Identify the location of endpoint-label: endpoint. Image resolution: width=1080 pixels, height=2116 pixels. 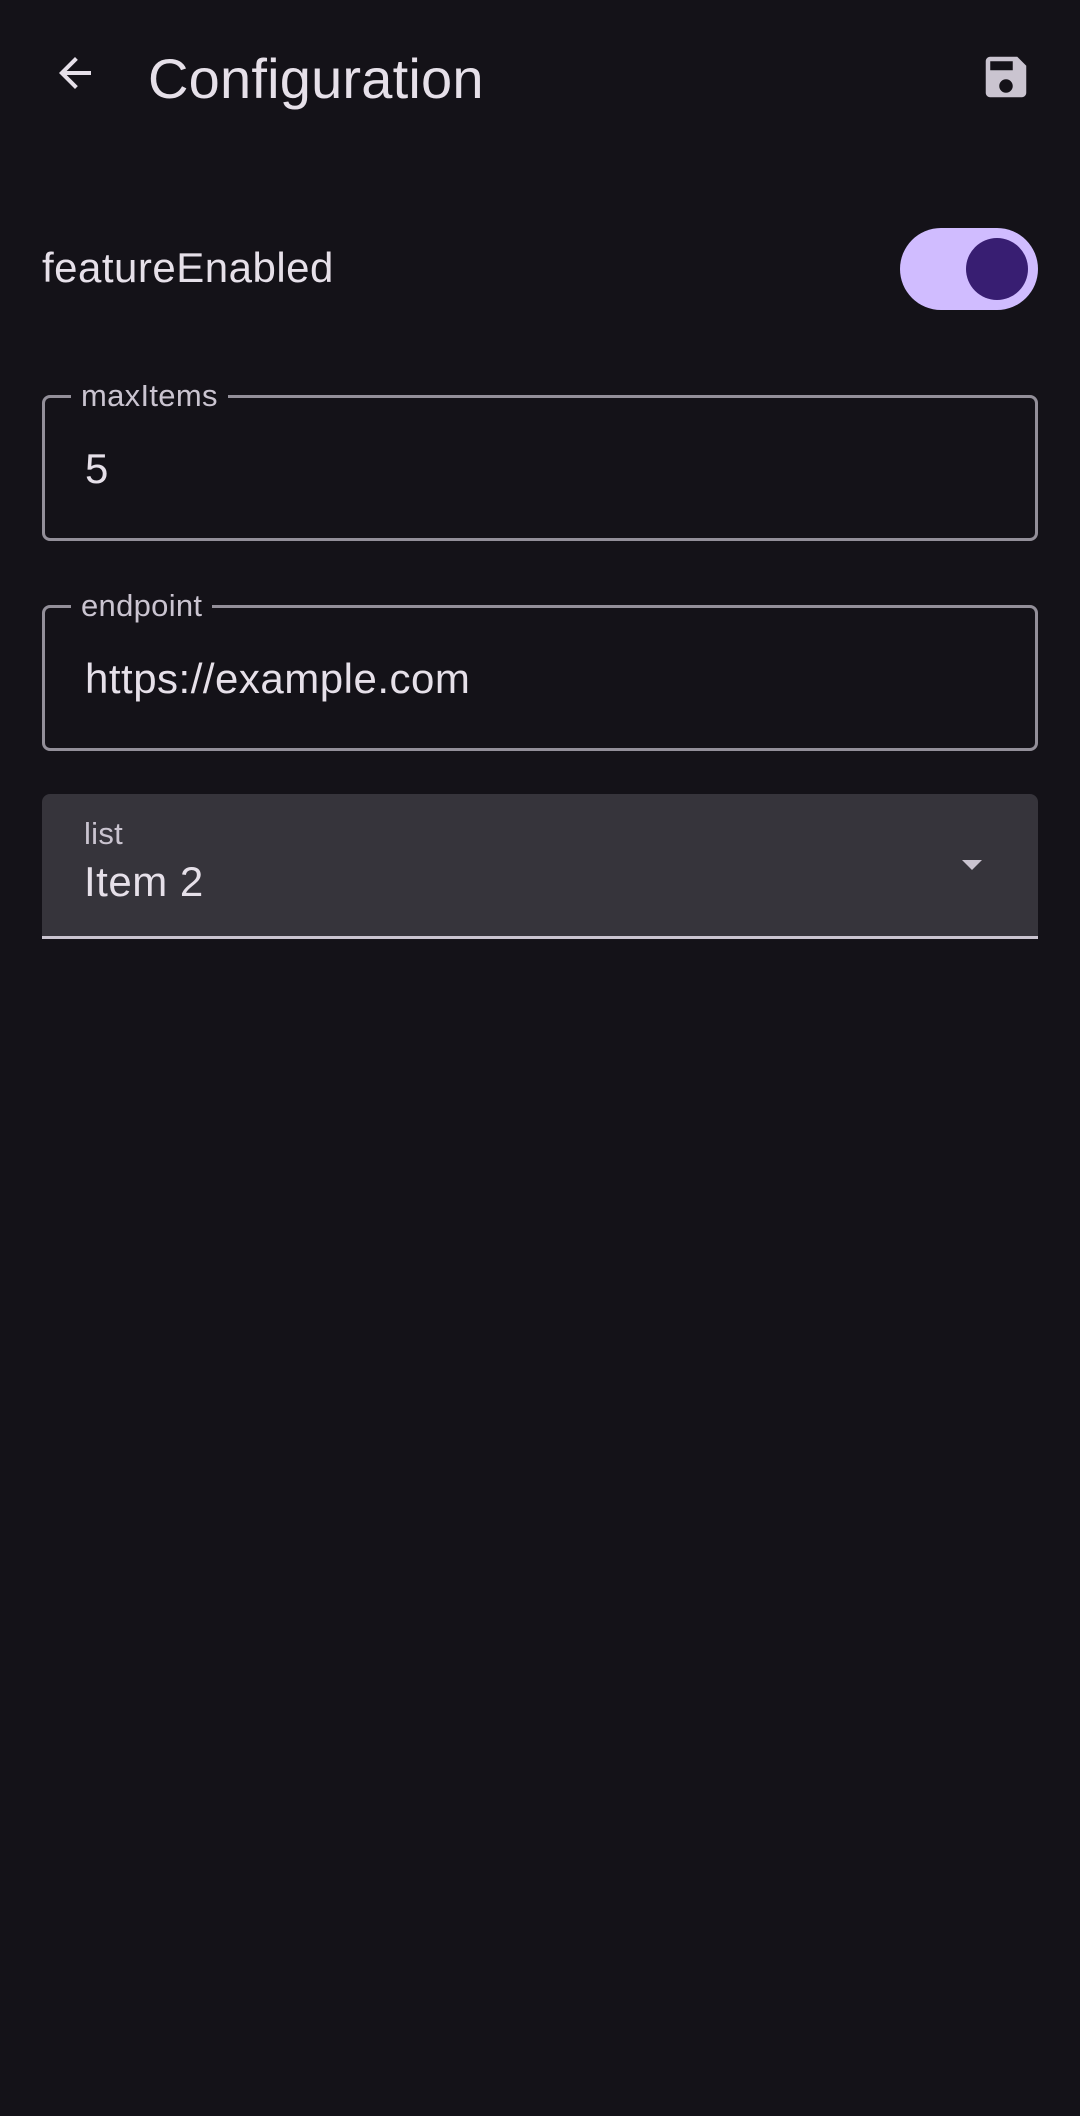
(142, 606).